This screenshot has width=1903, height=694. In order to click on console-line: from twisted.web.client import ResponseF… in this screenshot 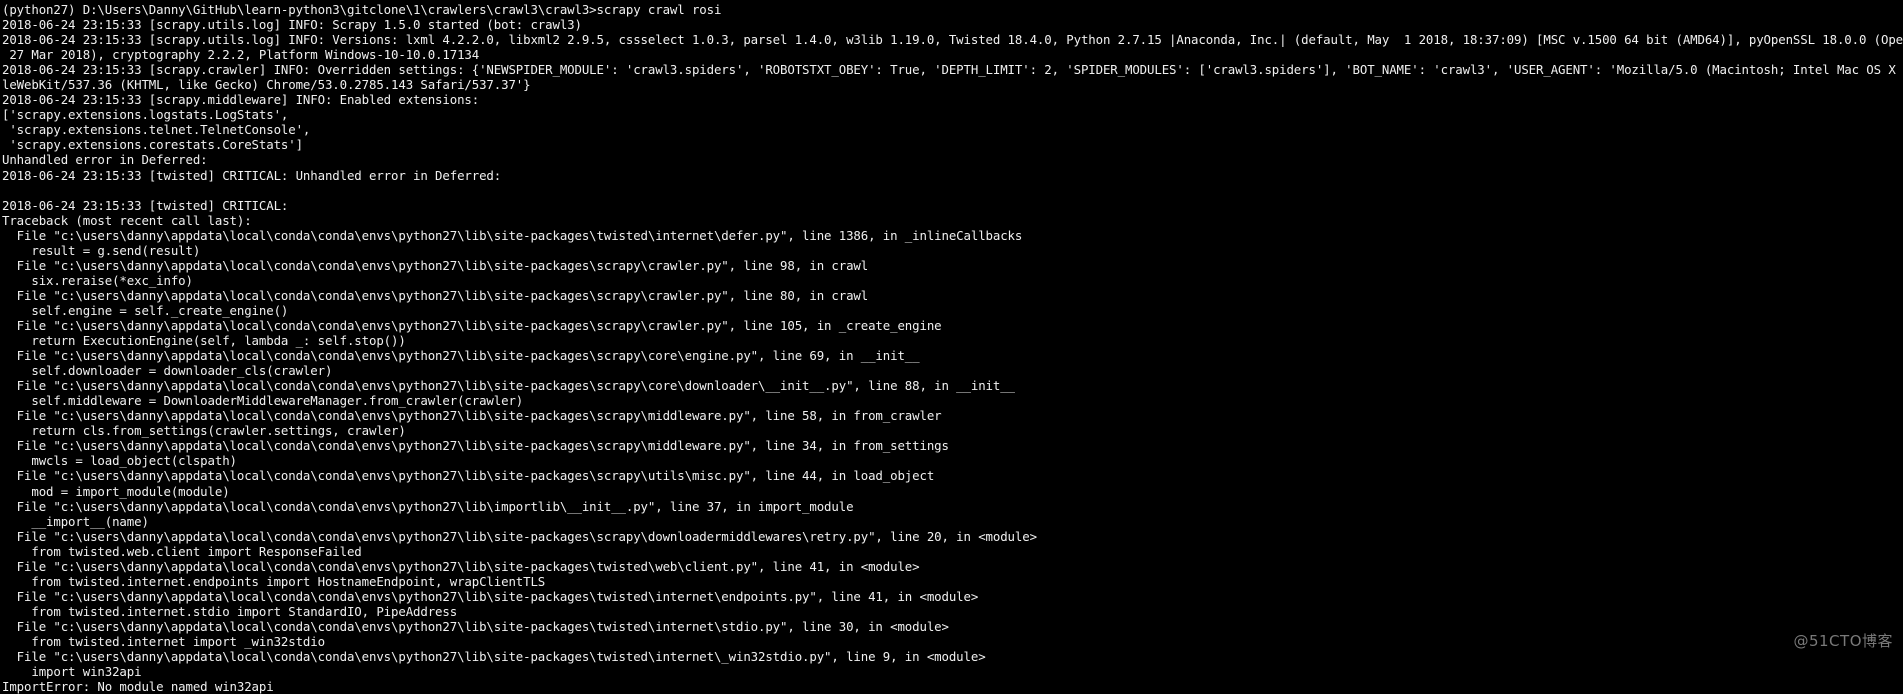, I will do `click(182, 551)`.